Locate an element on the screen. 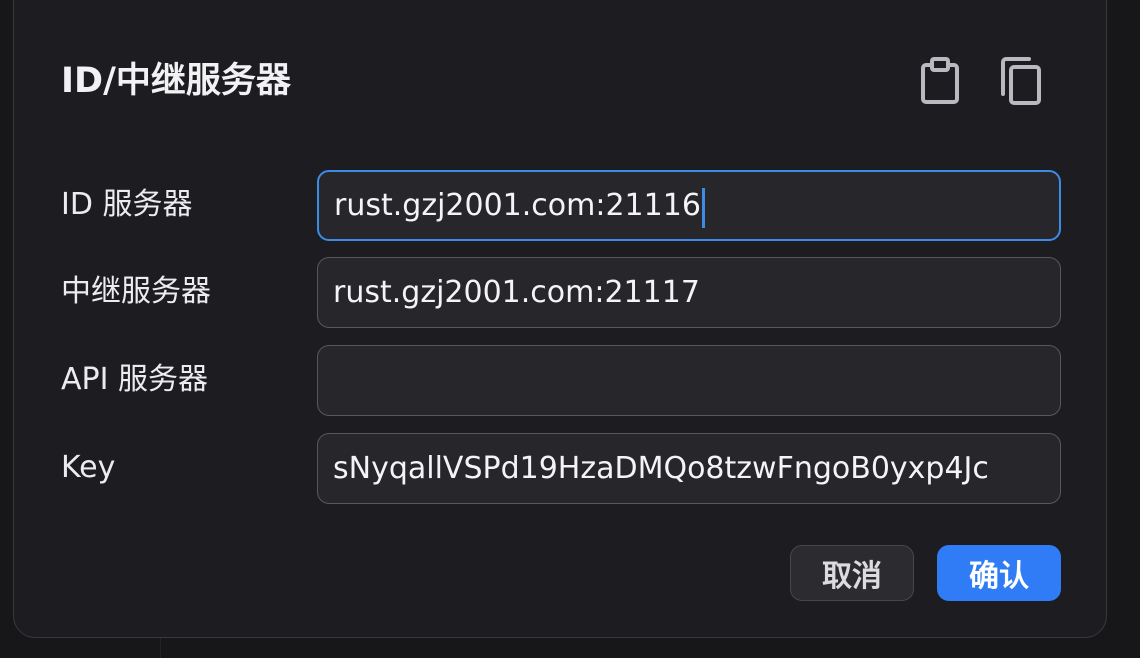  copy-icon is located at coordinates (1021, 81).